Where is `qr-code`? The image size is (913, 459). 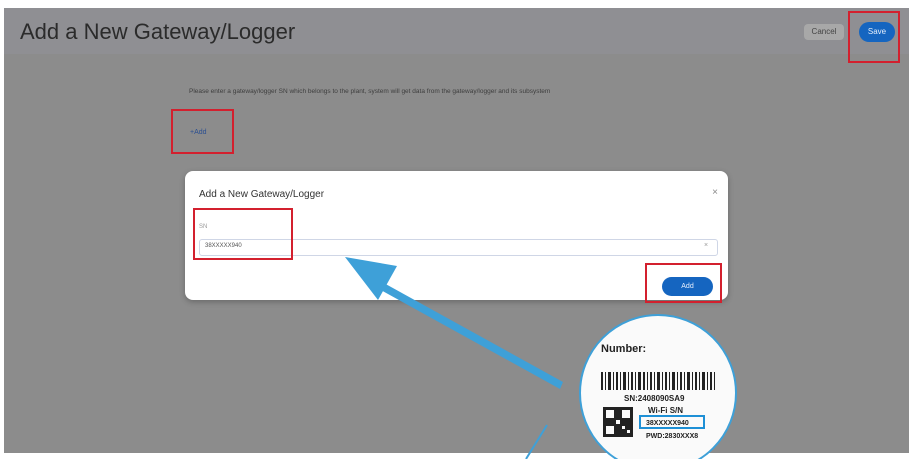
qr-code is located at coordinates (618, 422).